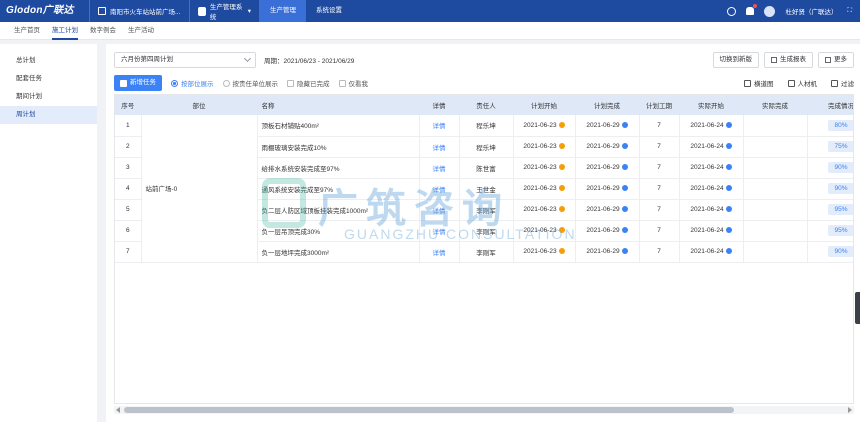 The height and width of the screenshot is (422, 860). What do you see at coordinates (118, 410) in the screenshot?
I see `scroll-left-icon` at bounding box center [118, 410].